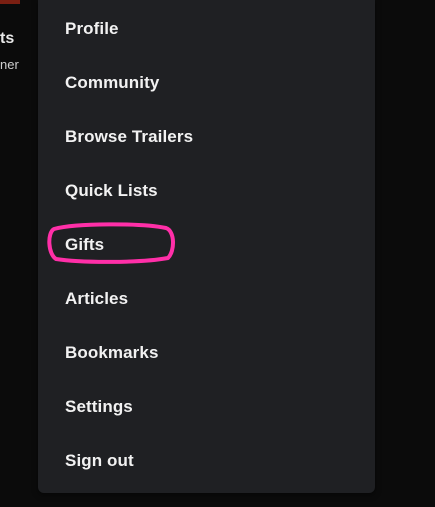  I want to click on menu-item-bookmarks: Bookmarks, so click(206, 353).